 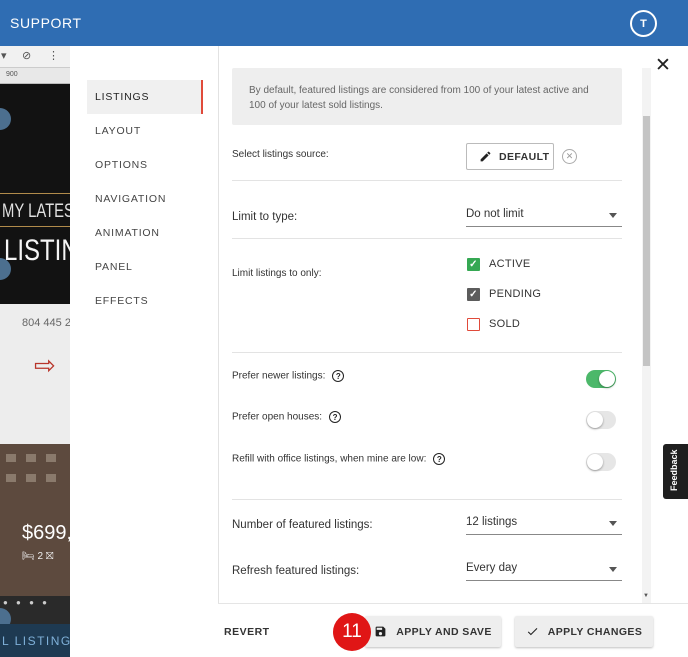 What do you see at coordinates (46, 323) in the screenshot?
I see `preview-phone: 804 445 2` at bounding box center [46, 323].